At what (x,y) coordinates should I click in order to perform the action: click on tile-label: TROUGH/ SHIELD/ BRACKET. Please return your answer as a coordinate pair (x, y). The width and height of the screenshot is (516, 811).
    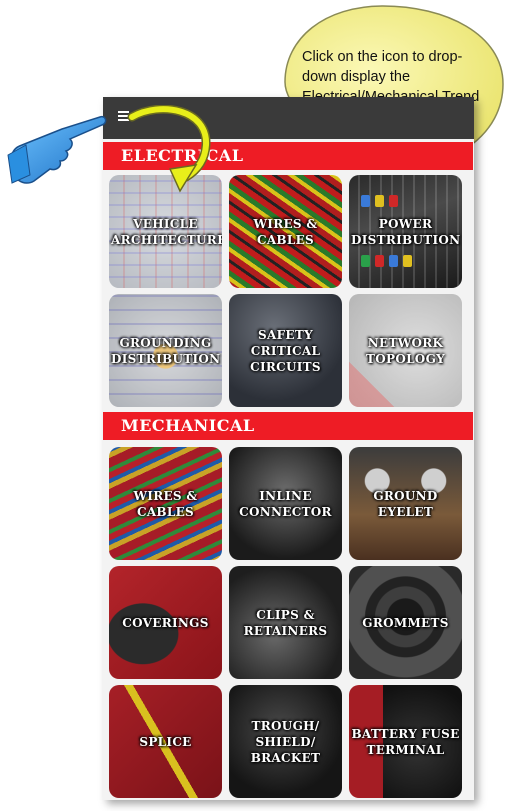
    Looking at the image, I should click on (285, 741).